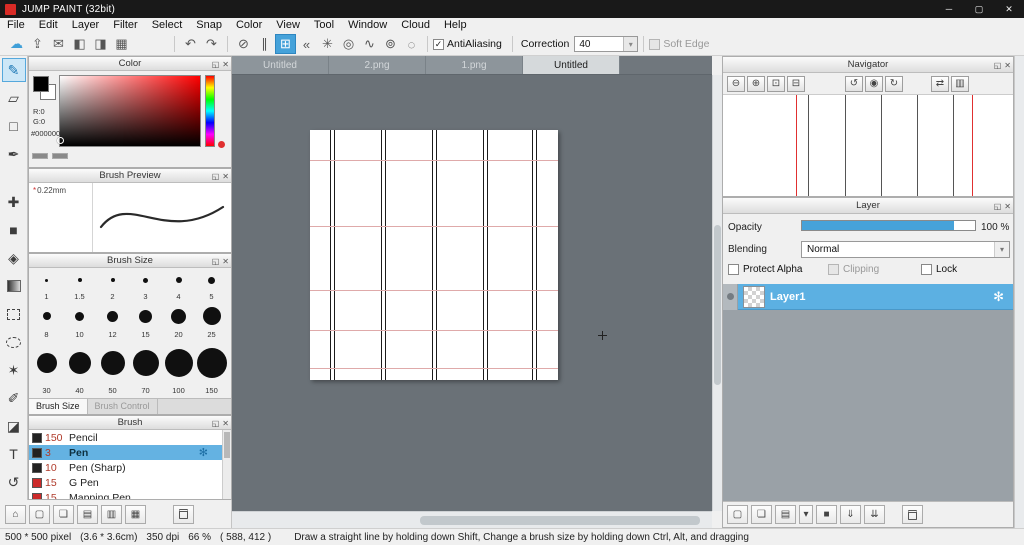 The width and height of the screenshot is (1024, 545). What do you see at coordinates (472, 519) in the screenshot?
I see `horizontal-scrollbar` at bounding box center [472, 519].